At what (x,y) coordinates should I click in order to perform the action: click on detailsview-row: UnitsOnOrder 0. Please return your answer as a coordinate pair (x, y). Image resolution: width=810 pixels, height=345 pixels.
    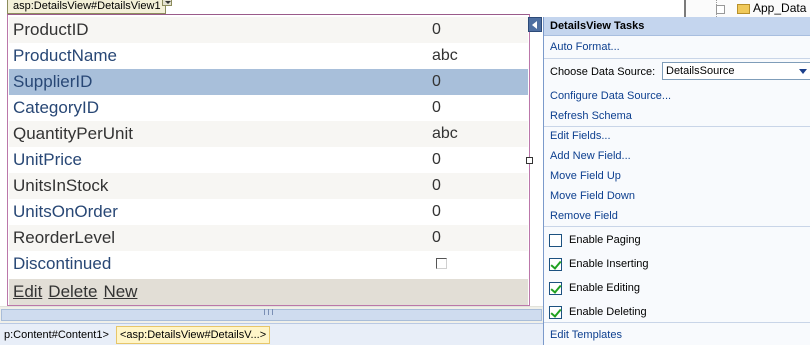
    Looking at the image, I should click on (268, 212).